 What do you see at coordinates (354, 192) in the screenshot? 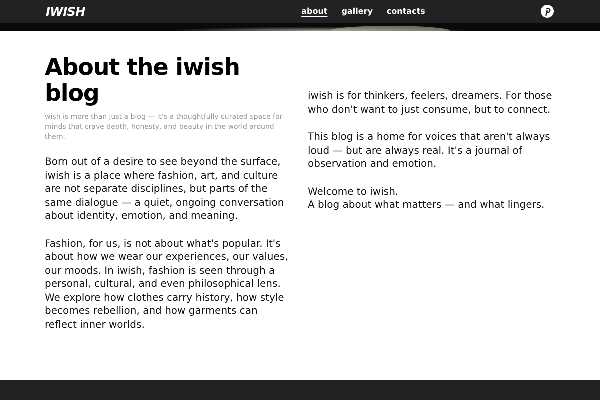
I see `body-paragraph: Welcome to iwish.` at bounding box center [354, 192].